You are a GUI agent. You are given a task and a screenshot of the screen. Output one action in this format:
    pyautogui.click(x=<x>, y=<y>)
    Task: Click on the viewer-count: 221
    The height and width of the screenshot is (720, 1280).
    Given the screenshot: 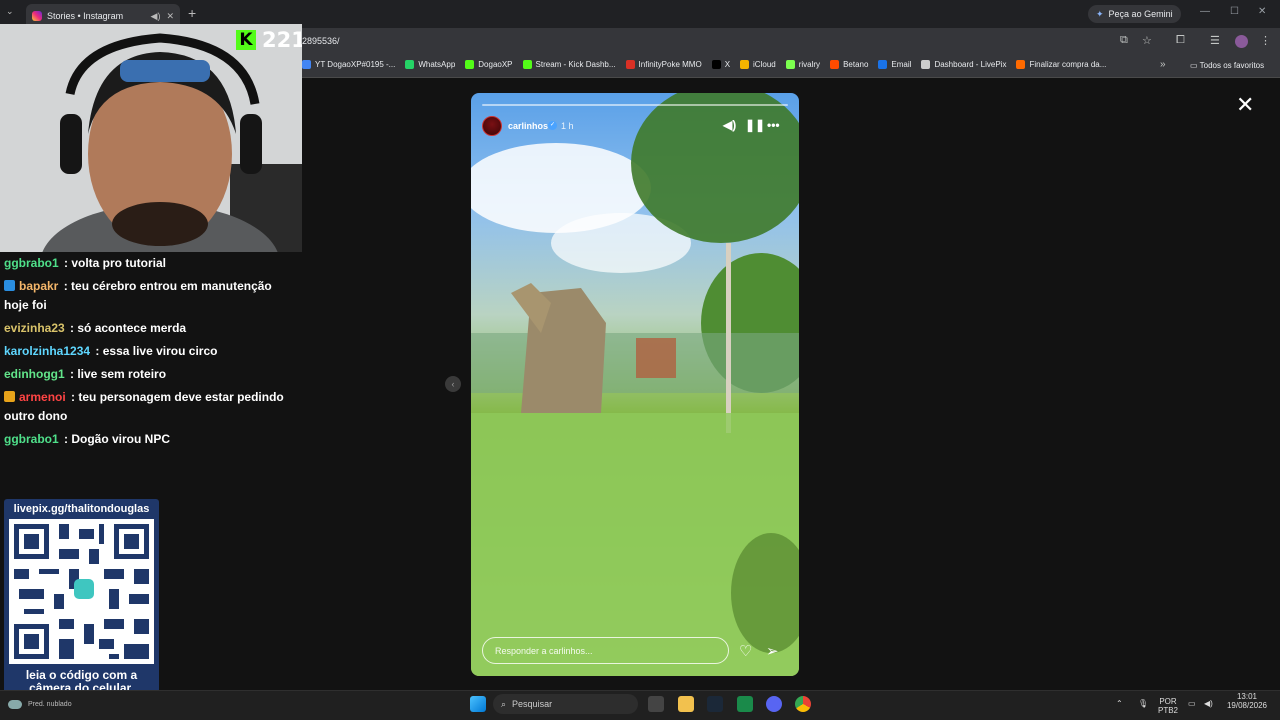 What is the action you would take?
    pyautogui.click(x=282, y=40)
    